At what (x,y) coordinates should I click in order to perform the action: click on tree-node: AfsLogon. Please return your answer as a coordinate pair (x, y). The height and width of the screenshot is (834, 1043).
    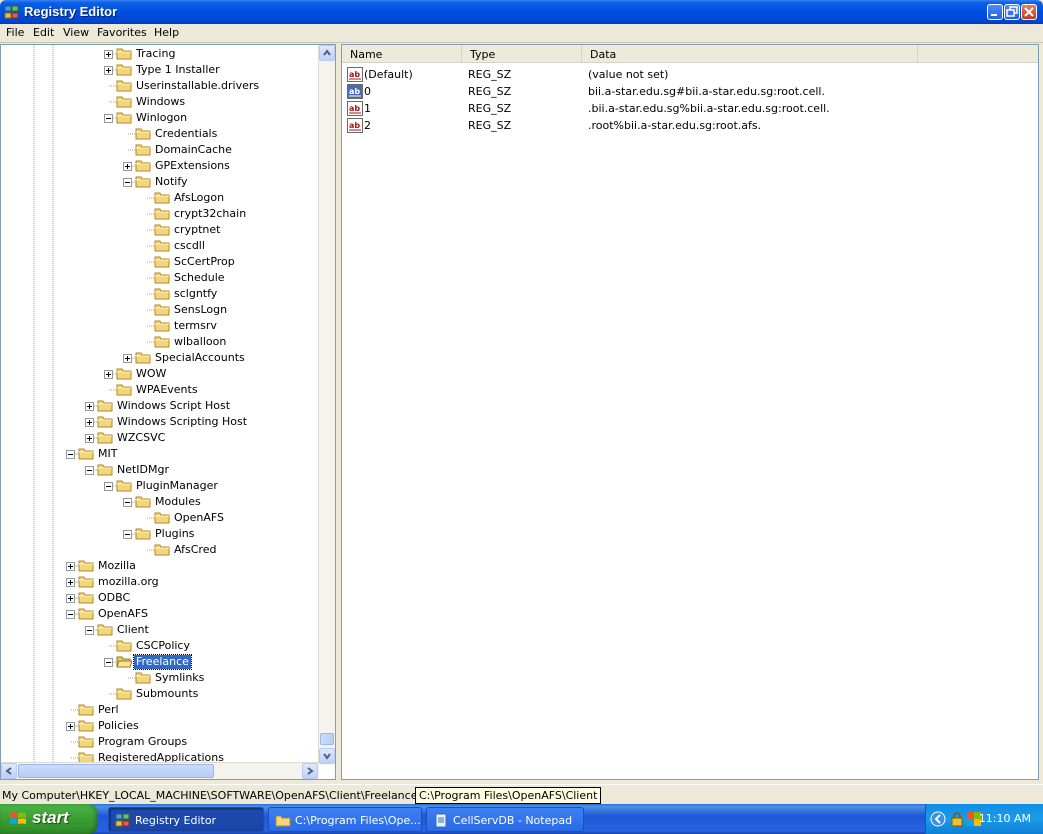
    Looking at the image, I should click on (160, 198).